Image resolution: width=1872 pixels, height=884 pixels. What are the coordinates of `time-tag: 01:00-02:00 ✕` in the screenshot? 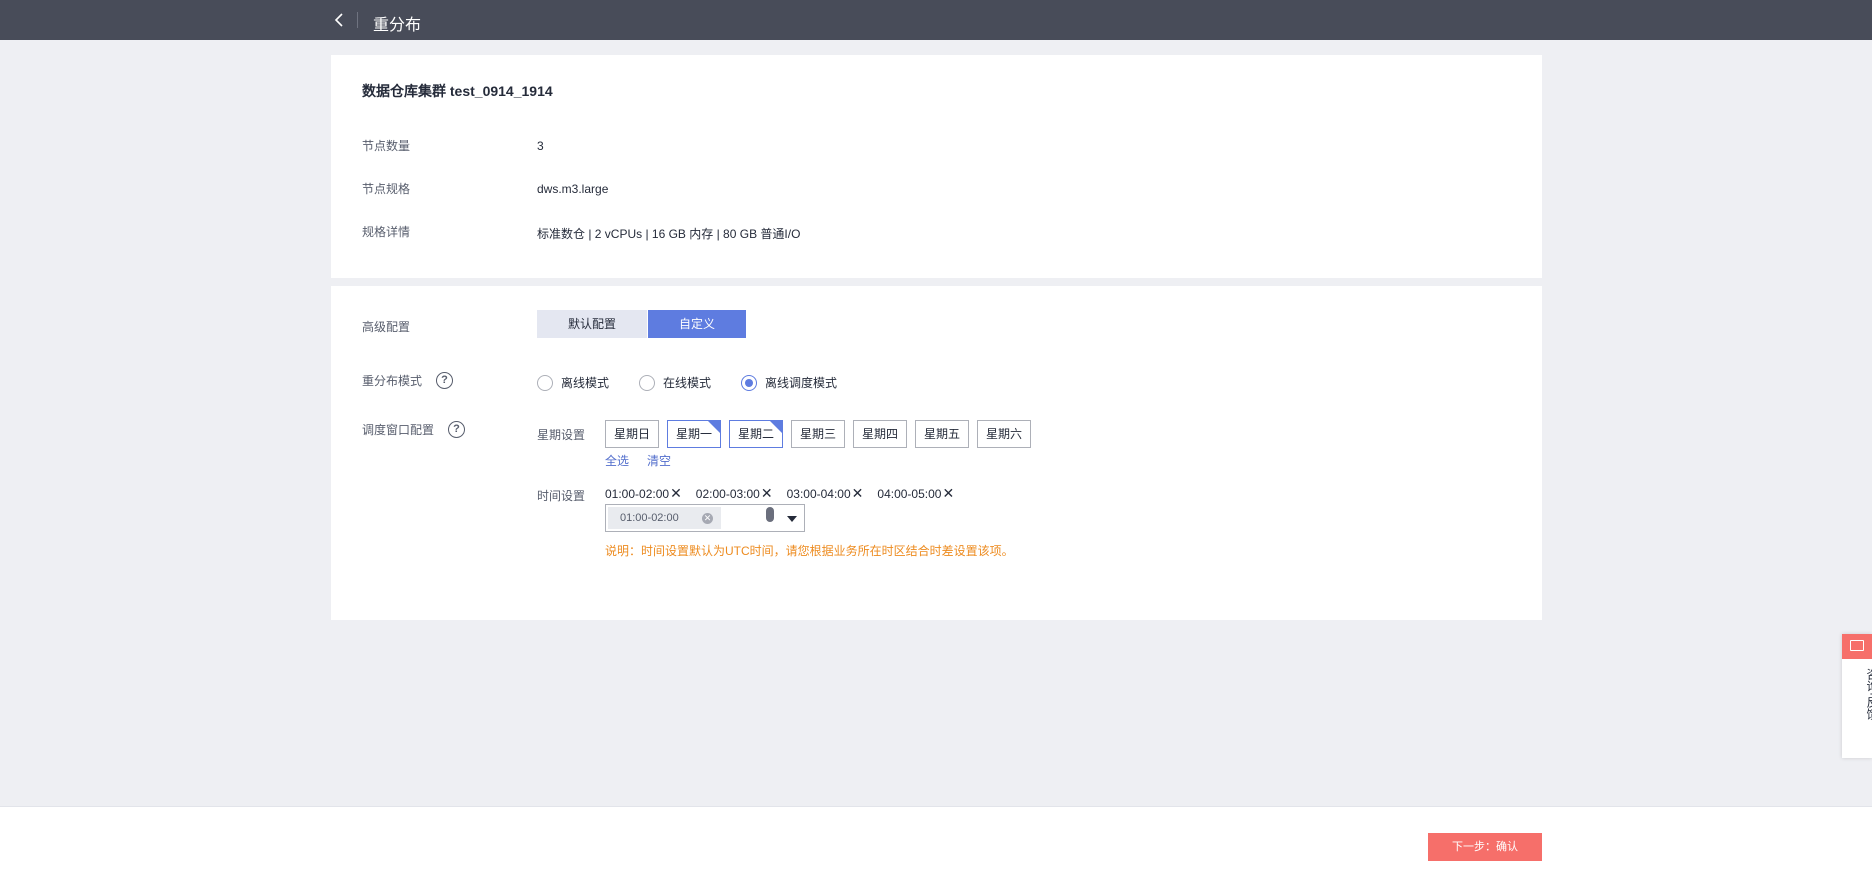 It's located at (643, 493).